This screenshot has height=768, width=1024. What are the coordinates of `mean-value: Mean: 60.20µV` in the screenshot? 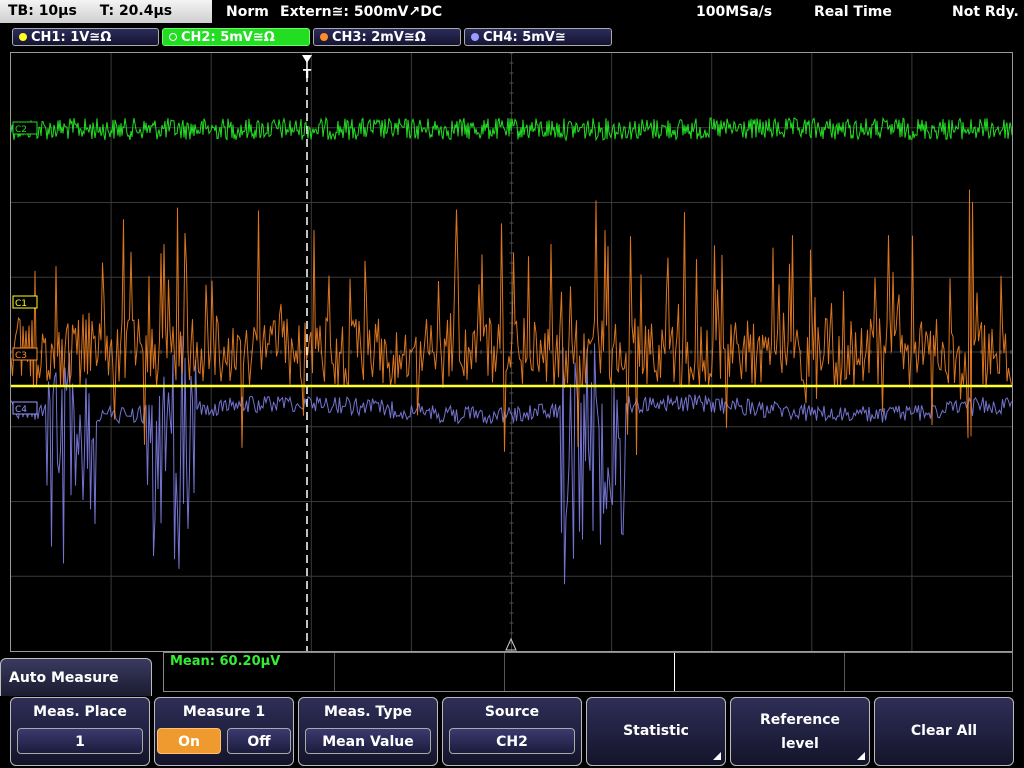 It's located at (225, 661).